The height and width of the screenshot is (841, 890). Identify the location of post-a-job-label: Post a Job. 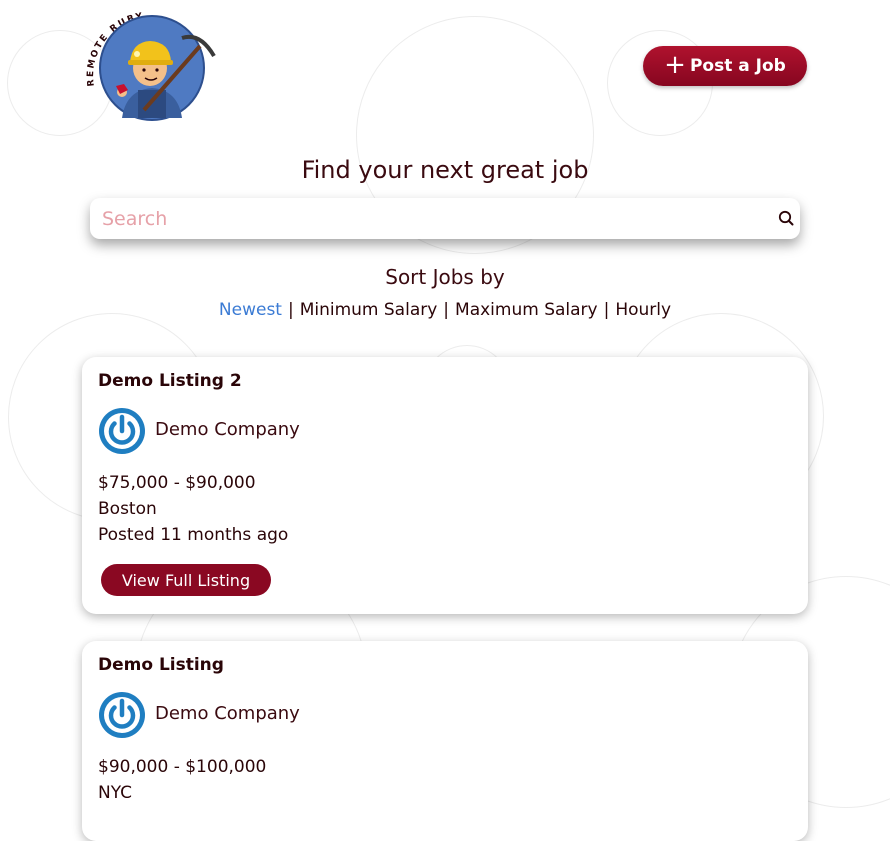
(737, 66).